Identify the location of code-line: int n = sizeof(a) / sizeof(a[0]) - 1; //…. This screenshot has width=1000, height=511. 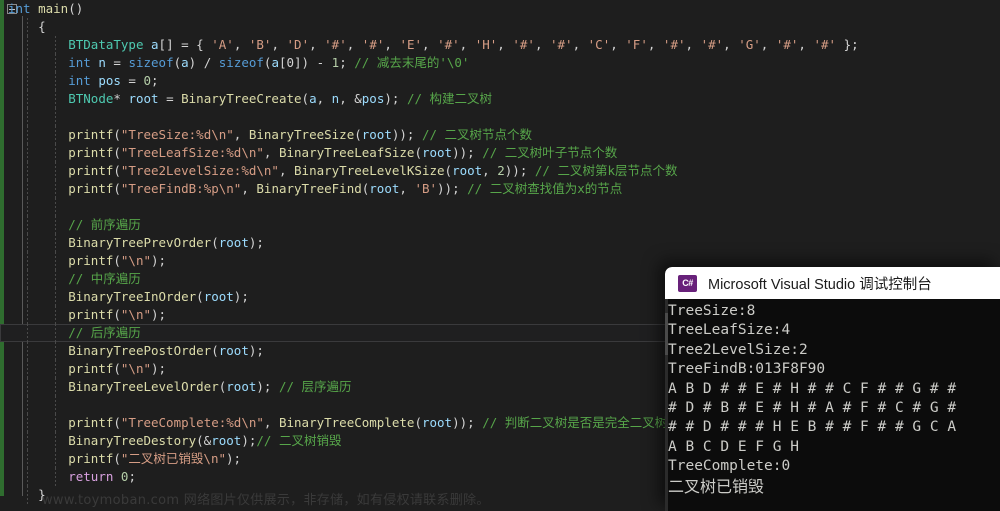
(500, 63).